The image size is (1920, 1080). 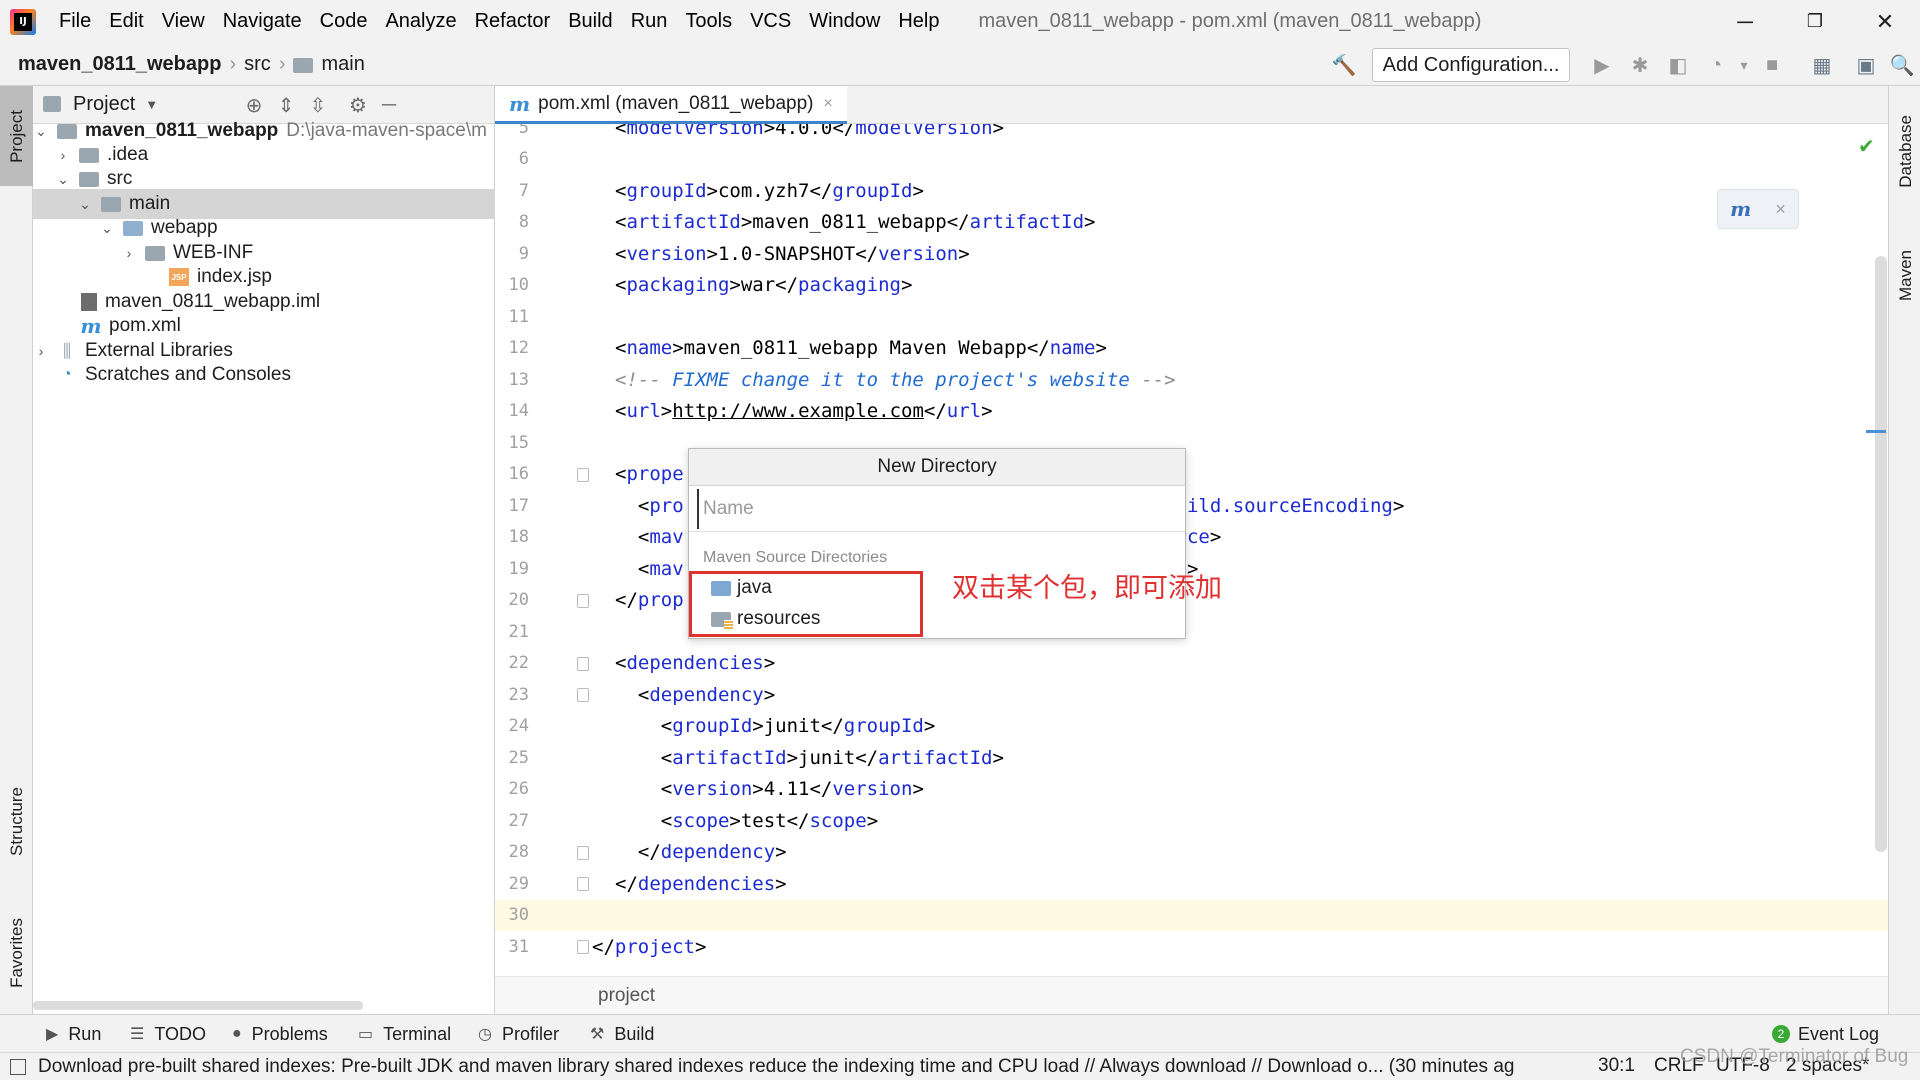 I want to click on editor-vertical-scrollbar, so click(x=1881, y=554).